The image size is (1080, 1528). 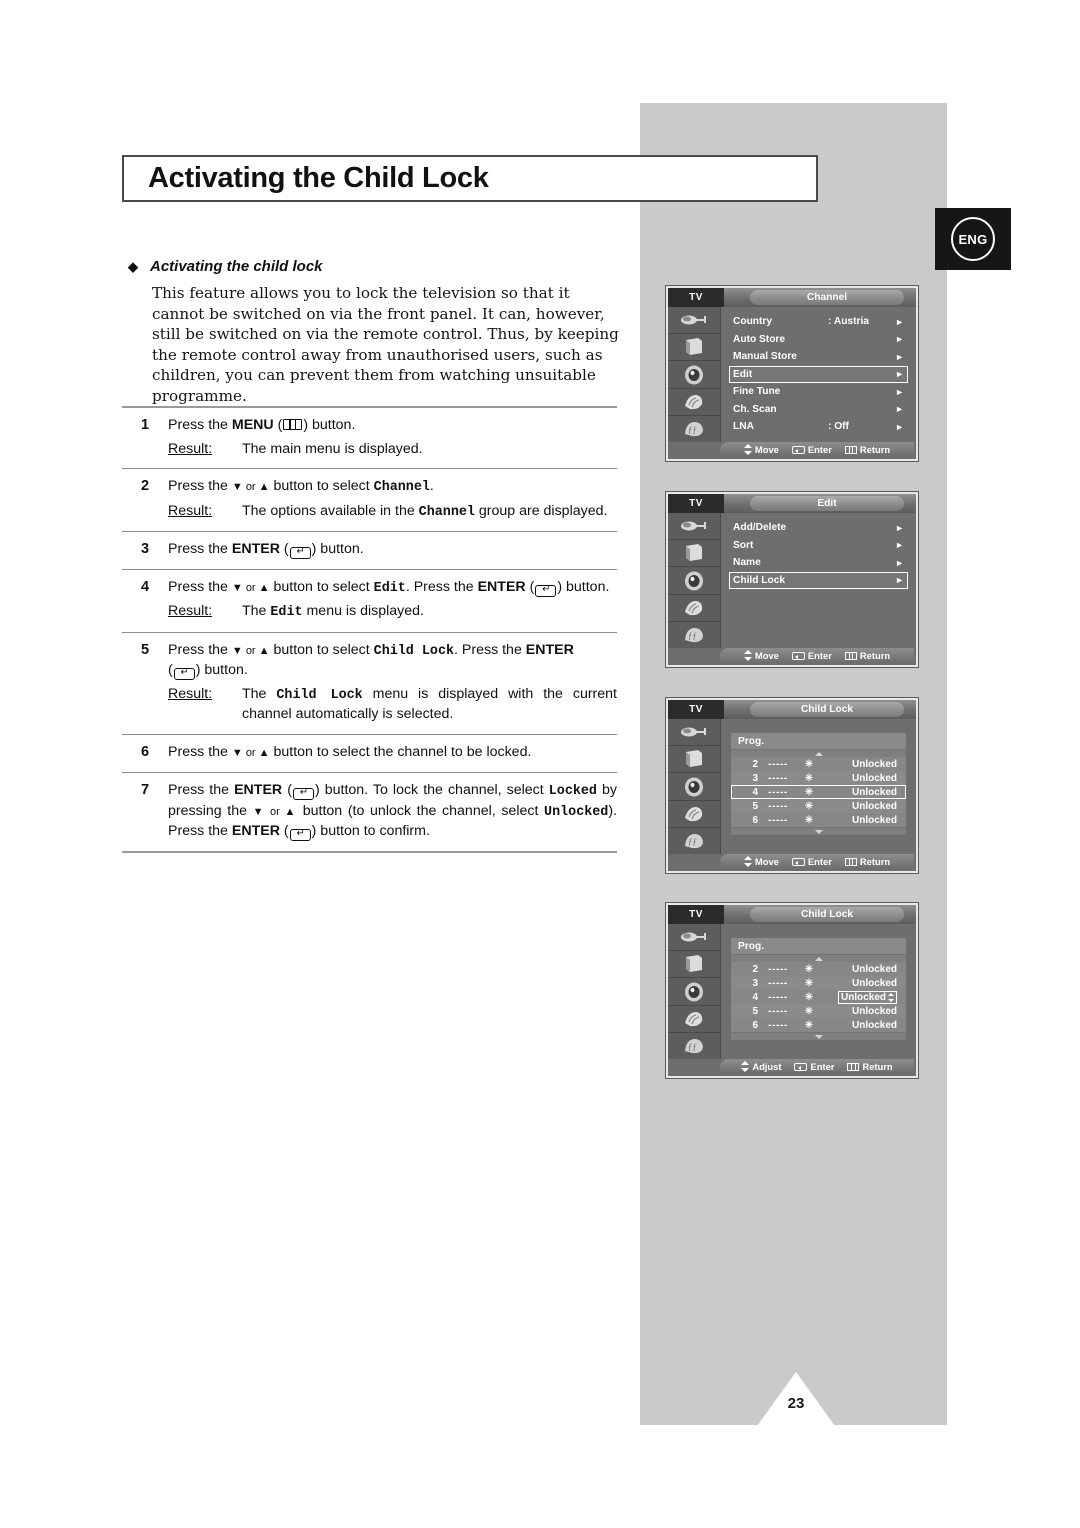 I want to click on osd-menu-list: Add/Delete ► Sort ► Name ► Child Lock ►, so click(x=818, y=580).